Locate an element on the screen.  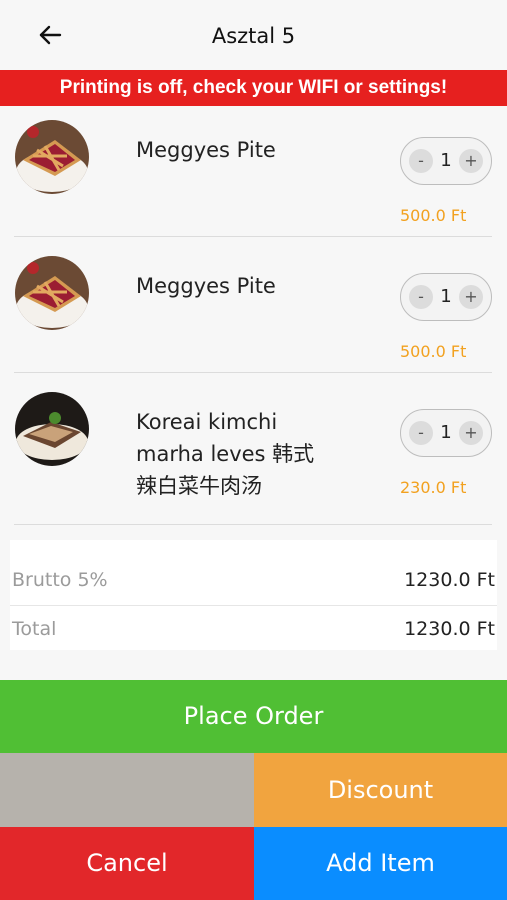
total-value: 1230.0 Ft is located at coordinates (449, 629).